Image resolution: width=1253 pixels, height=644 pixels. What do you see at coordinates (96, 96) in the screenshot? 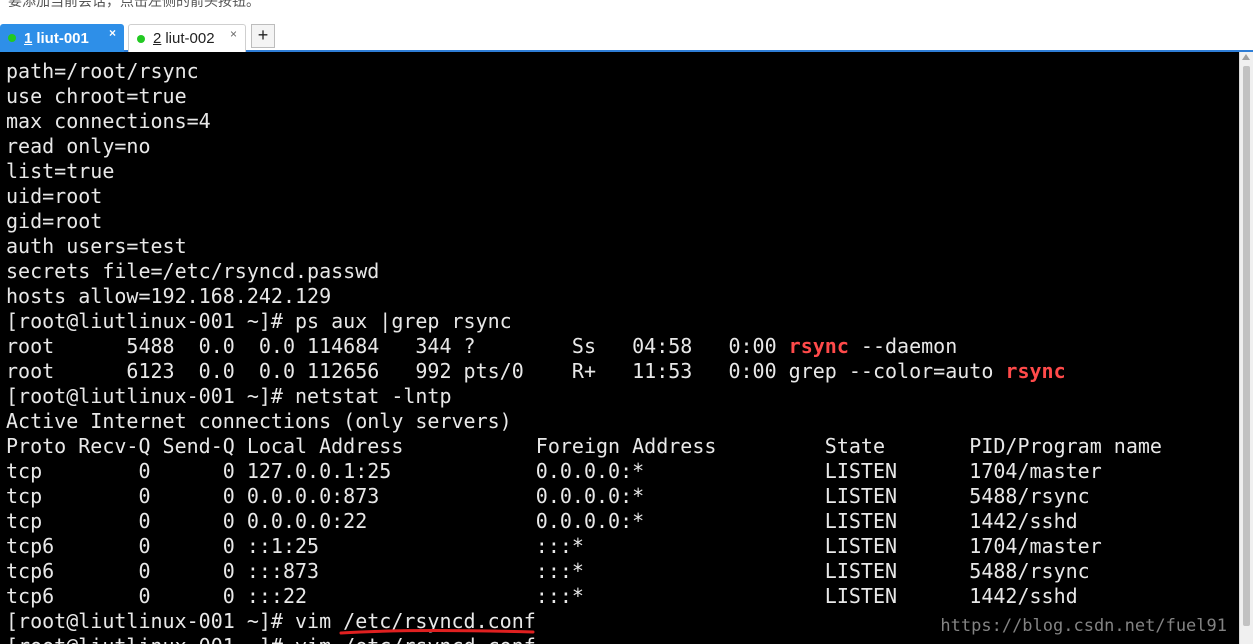
I see `terminal-line: use chroot=true` at bounding box center [96, 96].